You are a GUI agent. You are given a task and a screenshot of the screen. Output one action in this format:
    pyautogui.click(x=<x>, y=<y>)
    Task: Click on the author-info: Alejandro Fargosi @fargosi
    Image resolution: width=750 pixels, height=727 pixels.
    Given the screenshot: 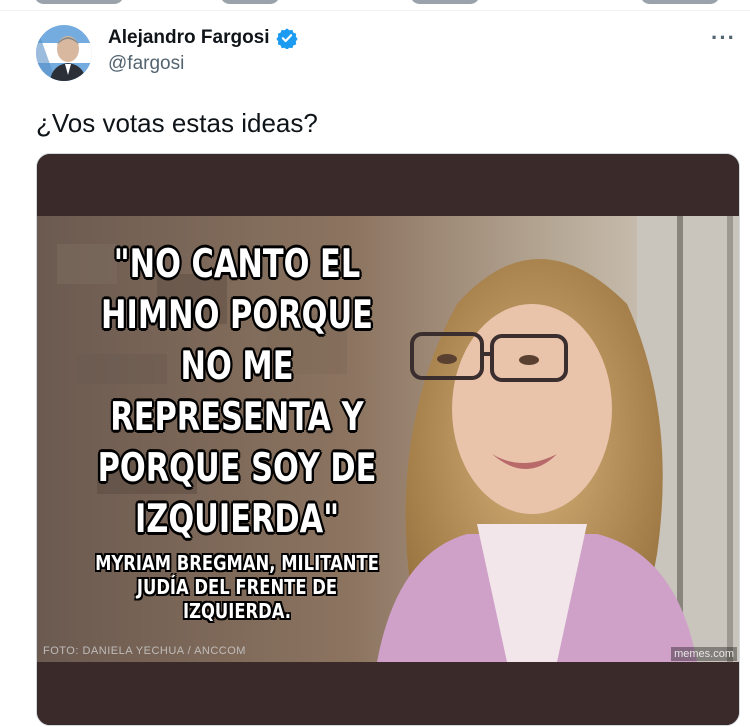 What is the action you would take?
    pyautogui.click(x=203, y=51)
    